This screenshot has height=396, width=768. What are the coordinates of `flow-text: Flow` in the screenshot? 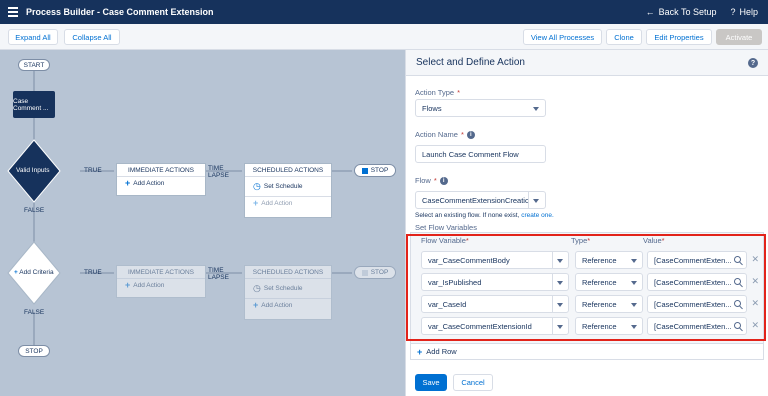 It's located at (423, 180).